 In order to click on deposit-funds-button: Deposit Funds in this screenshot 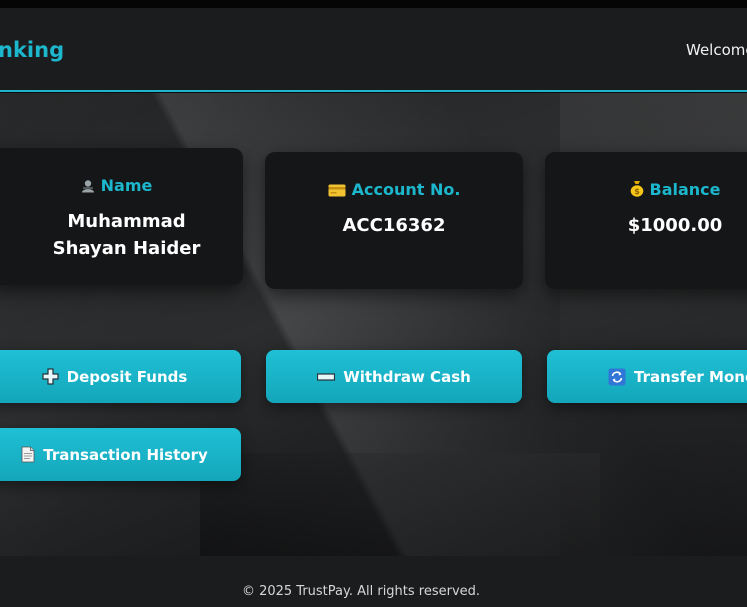, I will do `click(120, 376)`.